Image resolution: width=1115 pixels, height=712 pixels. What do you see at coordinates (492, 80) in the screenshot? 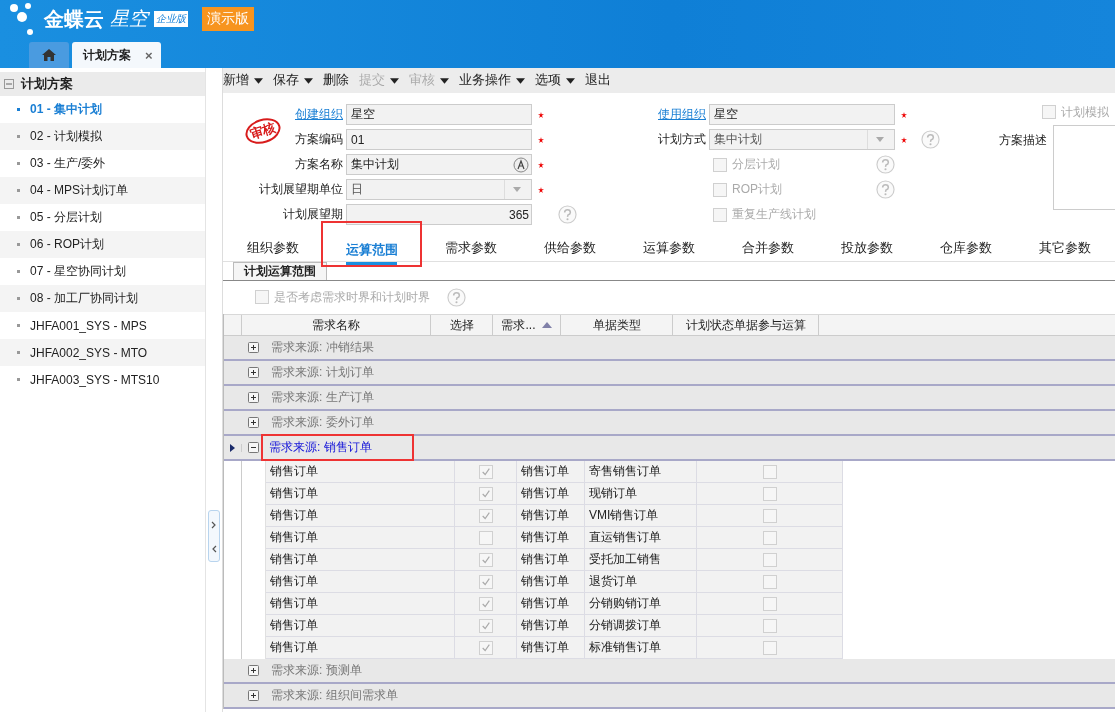
I see `toolbar-button: 业务操作` at bounding box center [492, 80].